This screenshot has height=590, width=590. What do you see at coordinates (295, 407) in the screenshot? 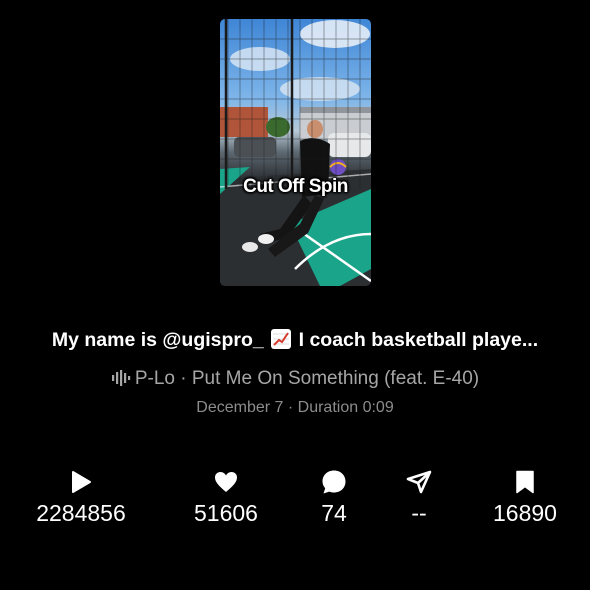
I see `post-date-duration: December 7 · Duration 0:09` at bounding box center [295, 407].